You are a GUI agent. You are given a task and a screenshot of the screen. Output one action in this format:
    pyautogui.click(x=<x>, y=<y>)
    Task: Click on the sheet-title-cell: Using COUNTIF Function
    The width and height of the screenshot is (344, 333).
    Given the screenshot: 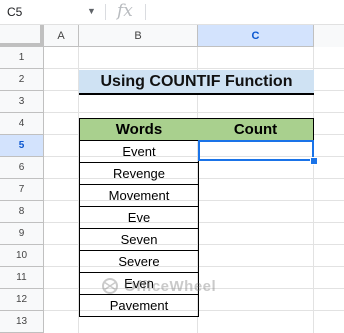 What is the action you would take?
    pyautogui.click(x=196, y=82)
    